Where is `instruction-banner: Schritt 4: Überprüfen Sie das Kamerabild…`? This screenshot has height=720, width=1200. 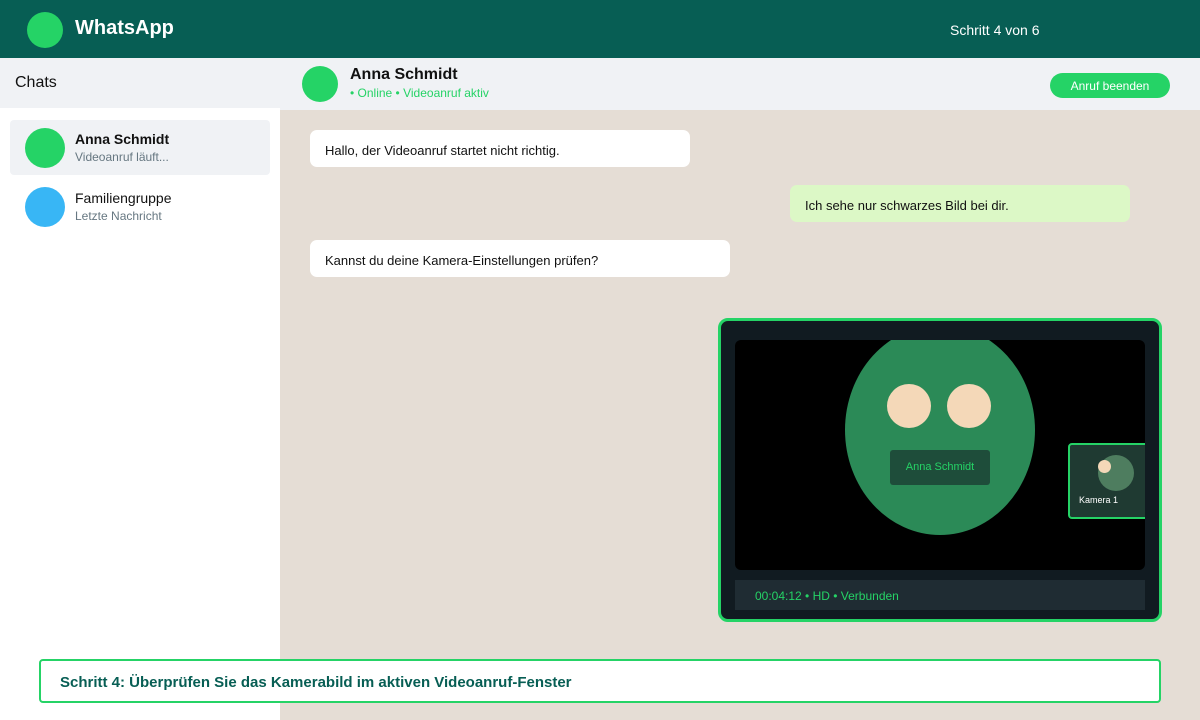 instruction-banner: Schritt 4: Überprüfen Sie das Kamerabild… is located at coordinates (600, 681).